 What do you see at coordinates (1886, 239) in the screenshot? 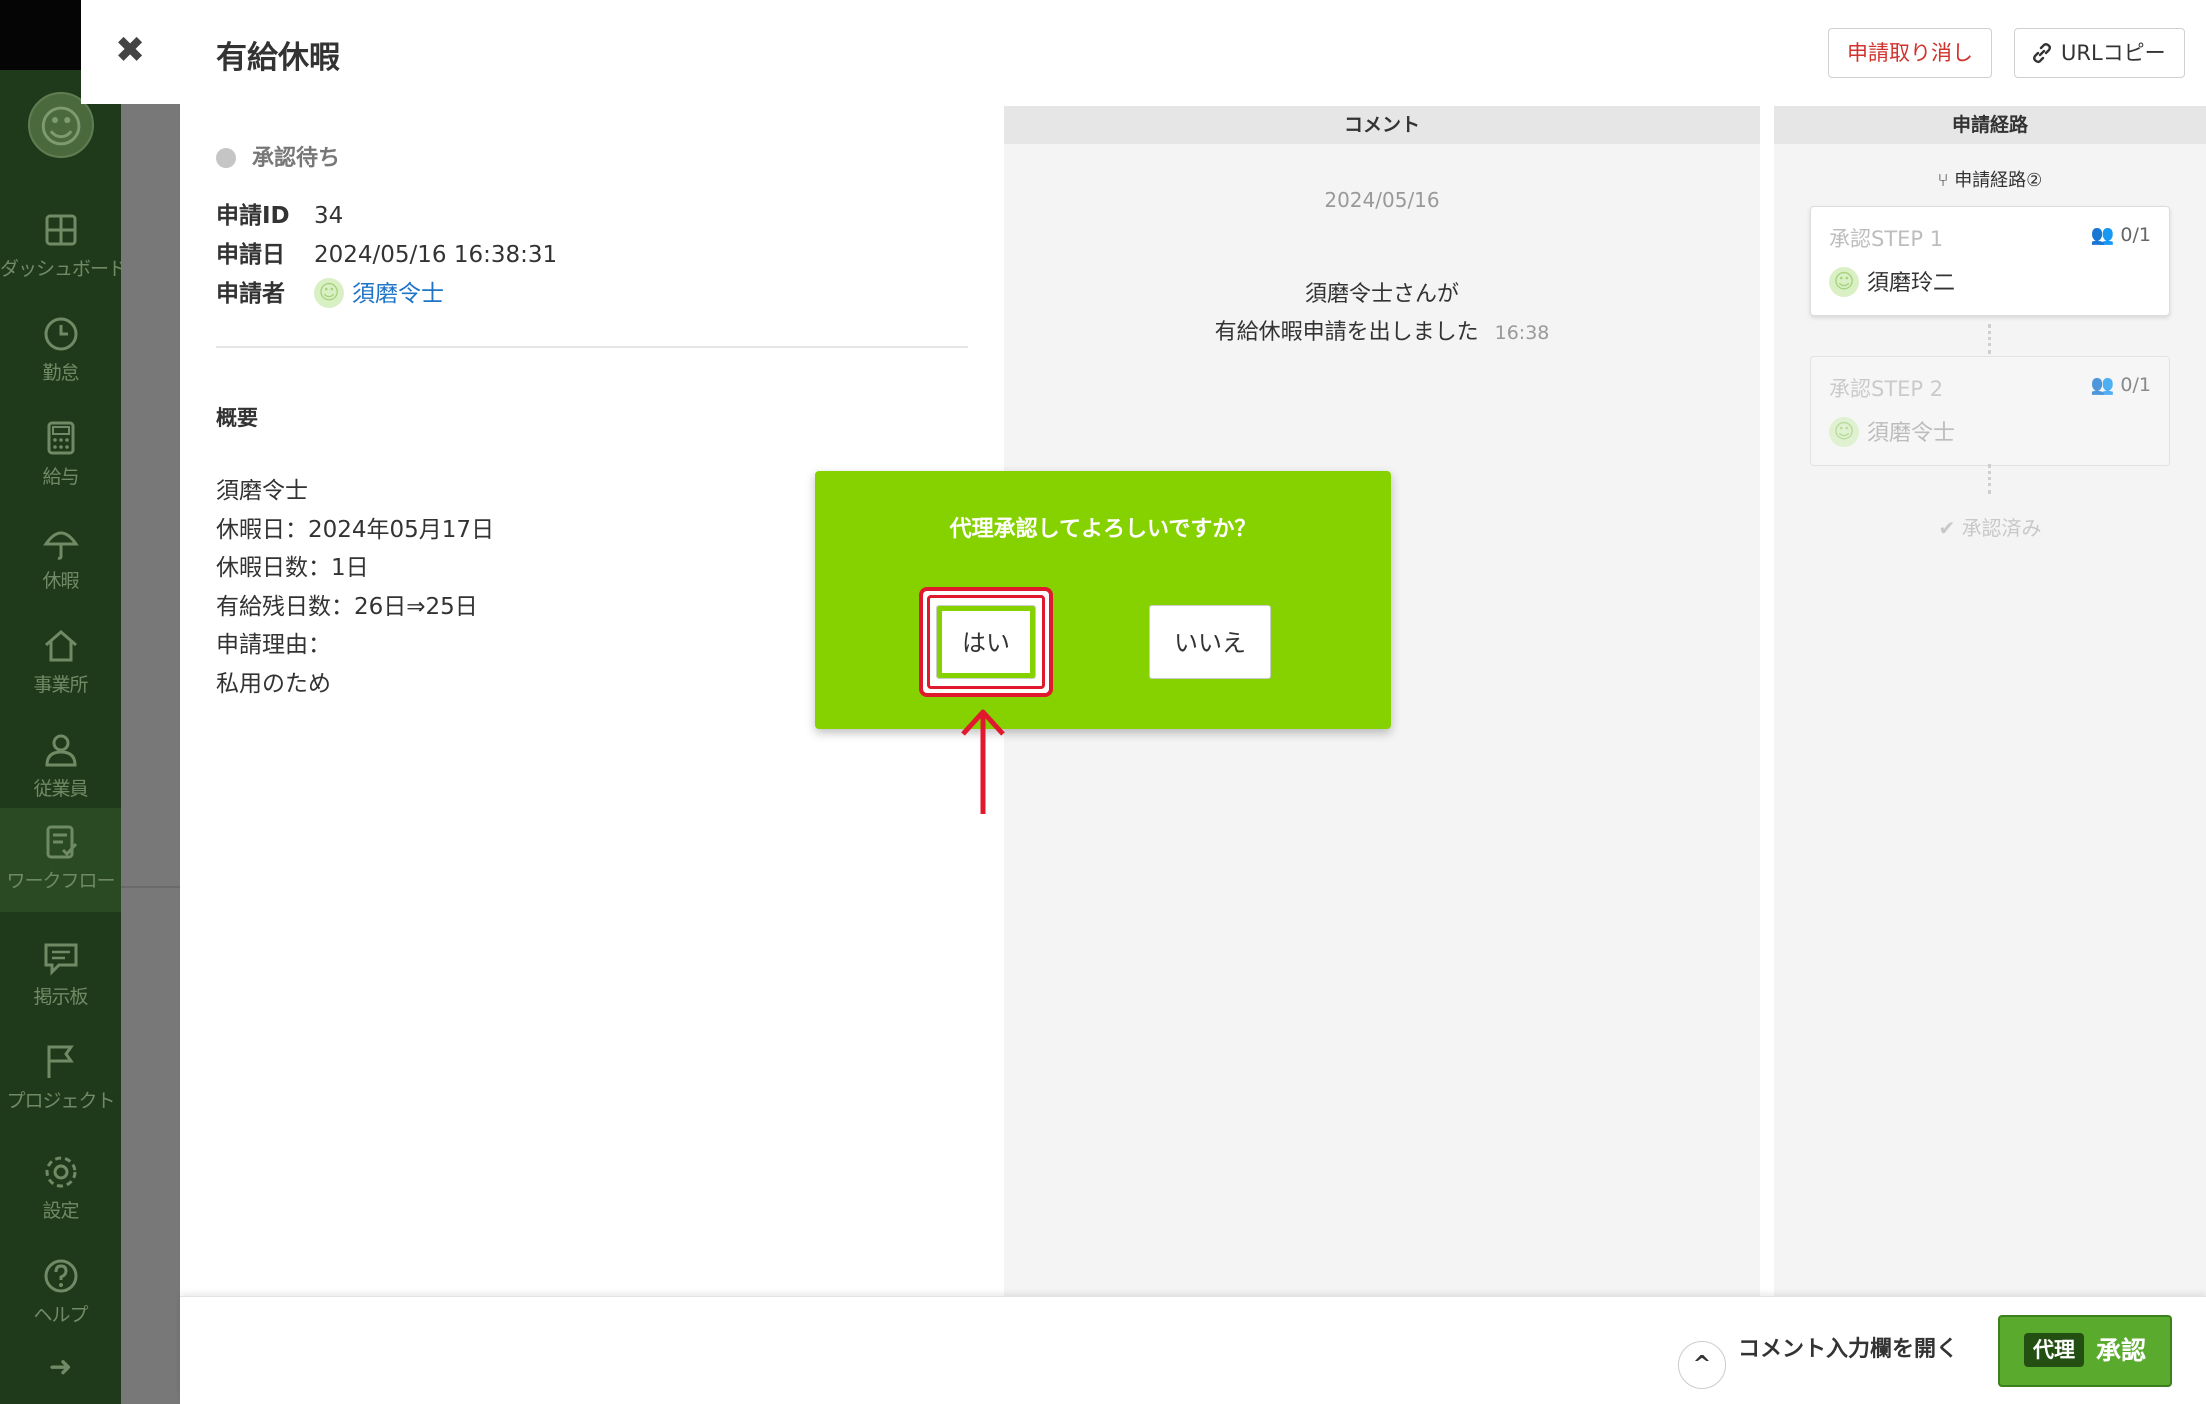
I see `step-title: 承認STEP 1` at bounding box center [1886, 239].